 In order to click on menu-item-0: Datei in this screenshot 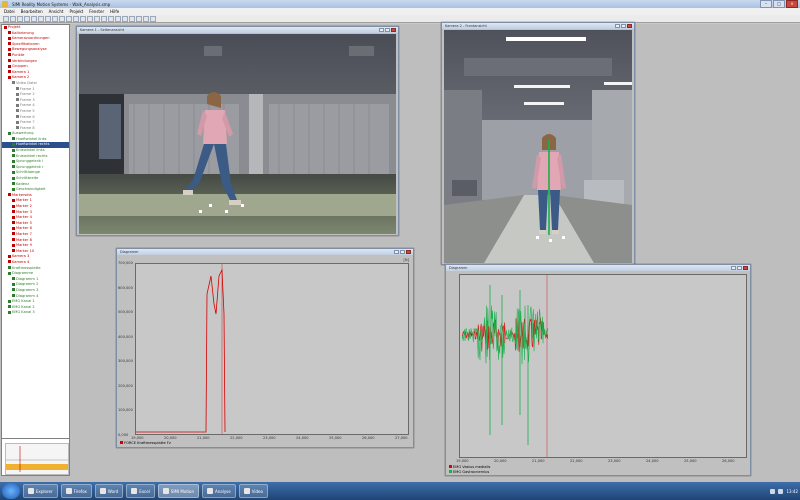, I will do `click(9, 11)`.